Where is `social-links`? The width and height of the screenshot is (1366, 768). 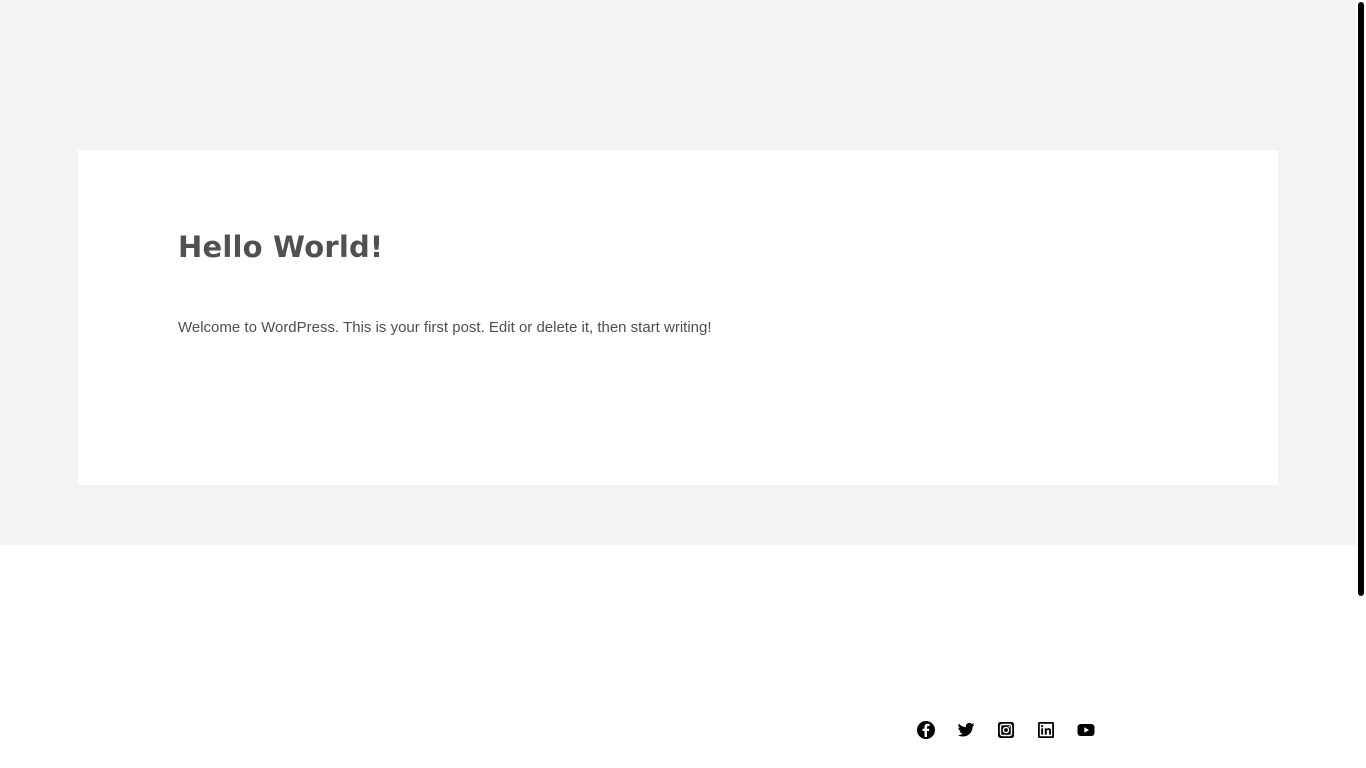
social-links is located at coordinates (1006, 730).